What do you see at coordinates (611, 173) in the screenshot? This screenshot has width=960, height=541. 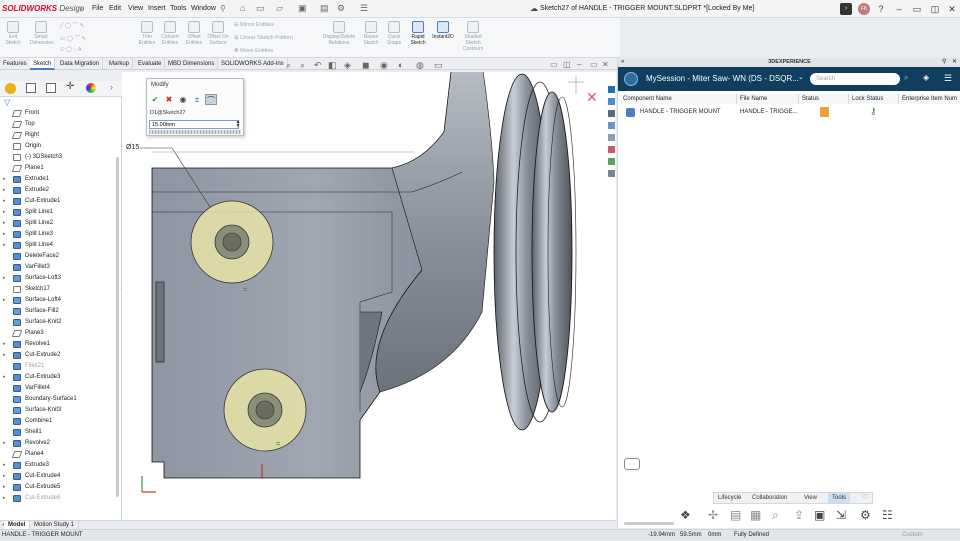 I see `task-pane-forum-icon` at bounding box center [611, 173].